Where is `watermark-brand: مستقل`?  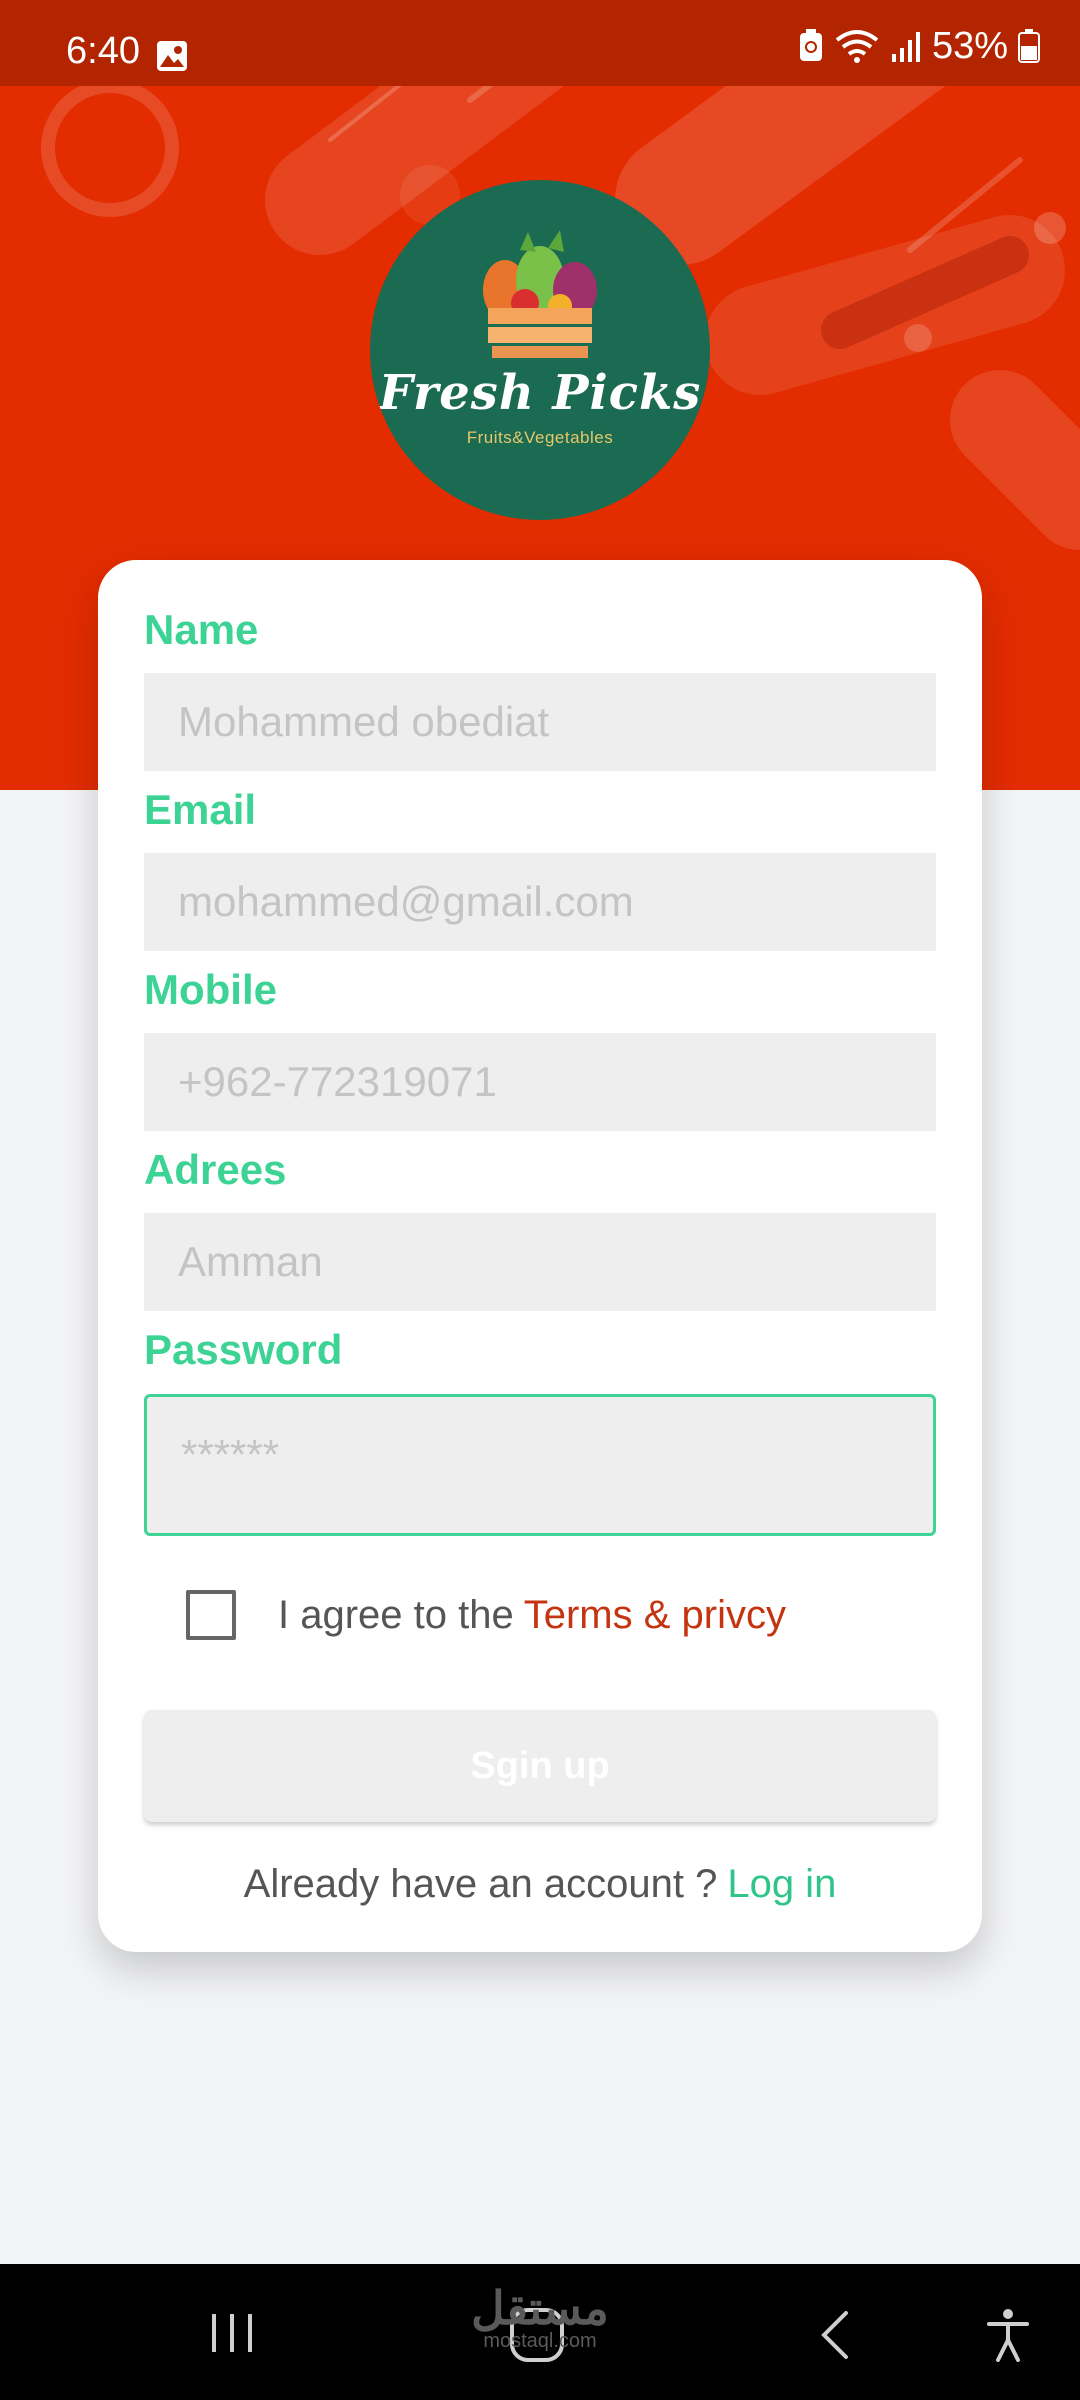 watermark-brand: مستقل is located at coordinates (540, 2308).